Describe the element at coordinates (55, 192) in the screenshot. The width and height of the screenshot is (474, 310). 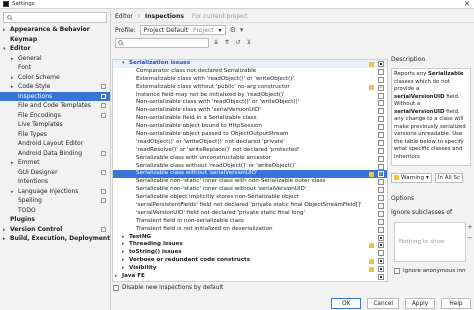
I see `sidebar-item-language-injections: ▸ Language Injections` at that location.